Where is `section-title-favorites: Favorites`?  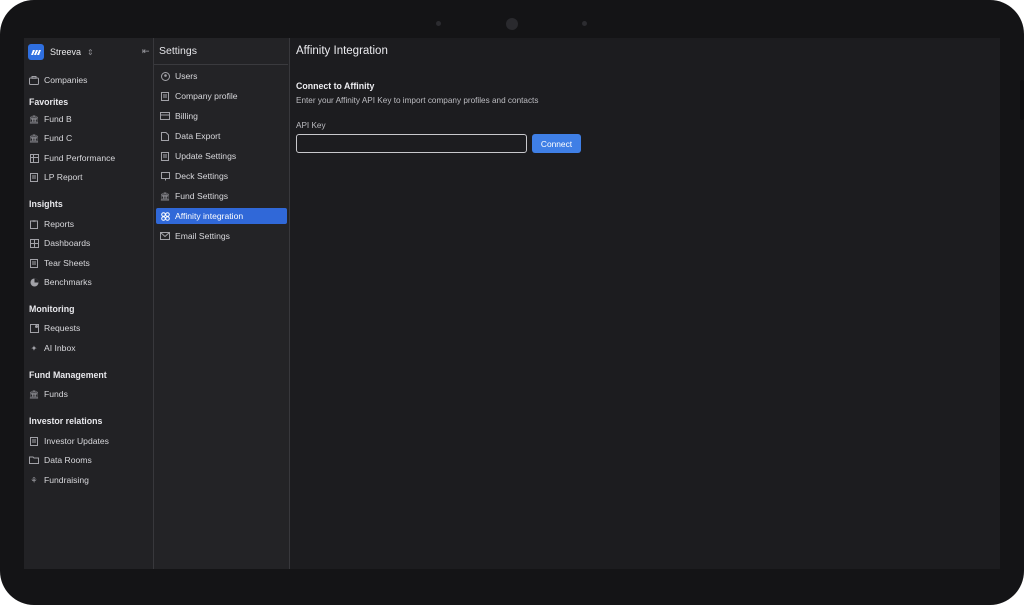 section-title-favorites: Favorites is located at coordinates (49, 102).